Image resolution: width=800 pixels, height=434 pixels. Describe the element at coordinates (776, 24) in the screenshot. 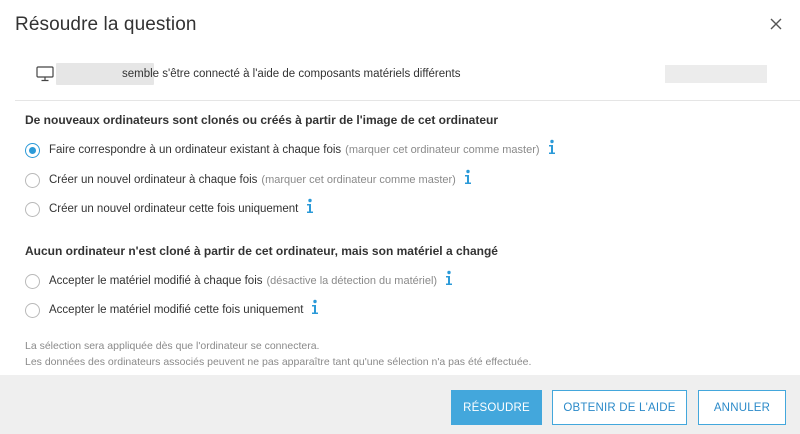

I see `close-icon` at that location.